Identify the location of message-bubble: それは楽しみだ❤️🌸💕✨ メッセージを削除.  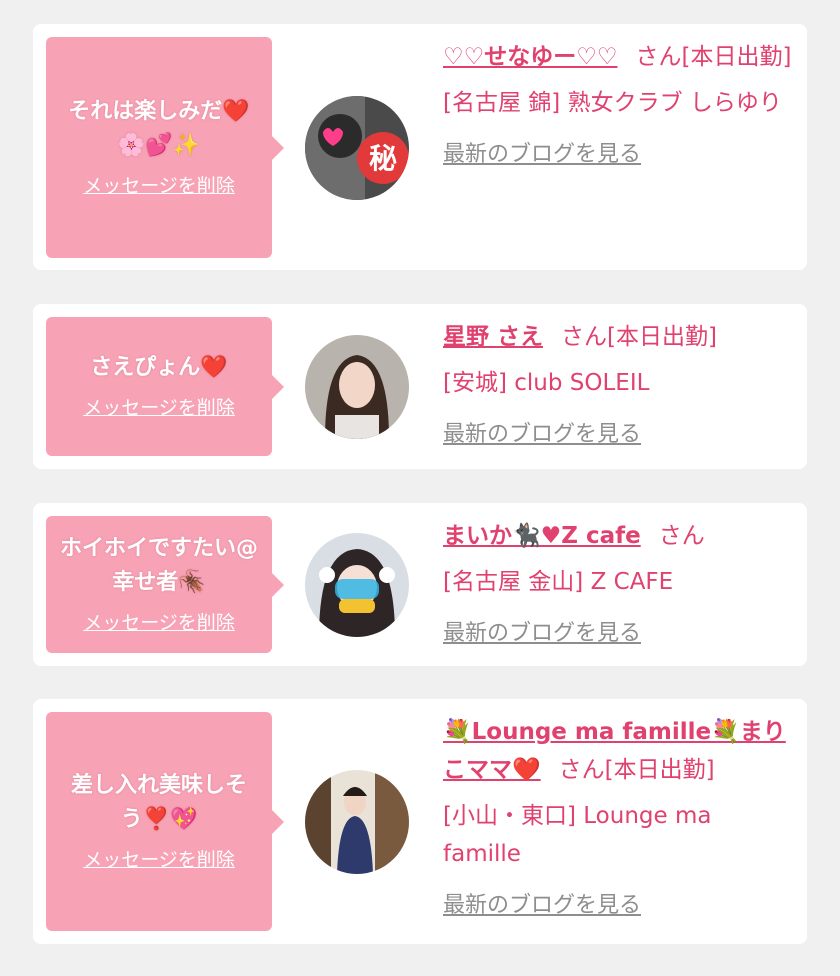
(165, 147).